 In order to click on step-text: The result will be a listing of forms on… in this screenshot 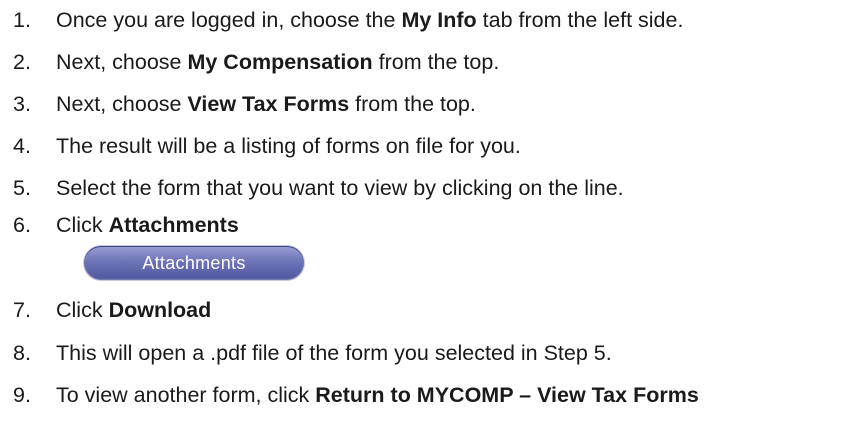, I will do `click(288, 146)`.